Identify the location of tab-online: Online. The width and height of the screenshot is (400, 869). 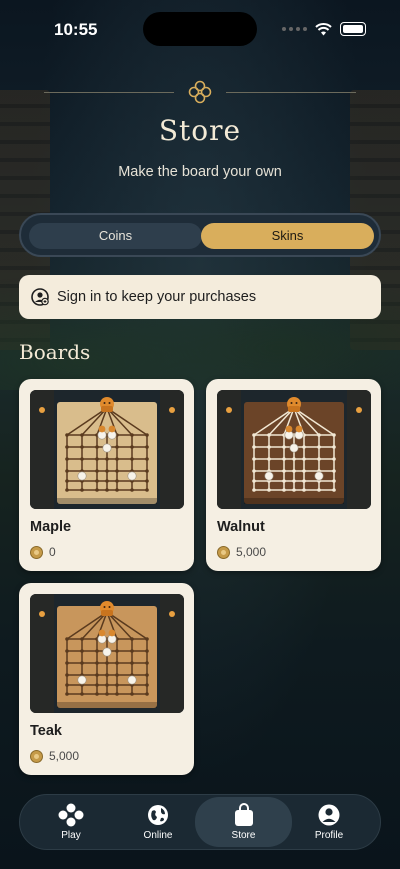
(158, 822).